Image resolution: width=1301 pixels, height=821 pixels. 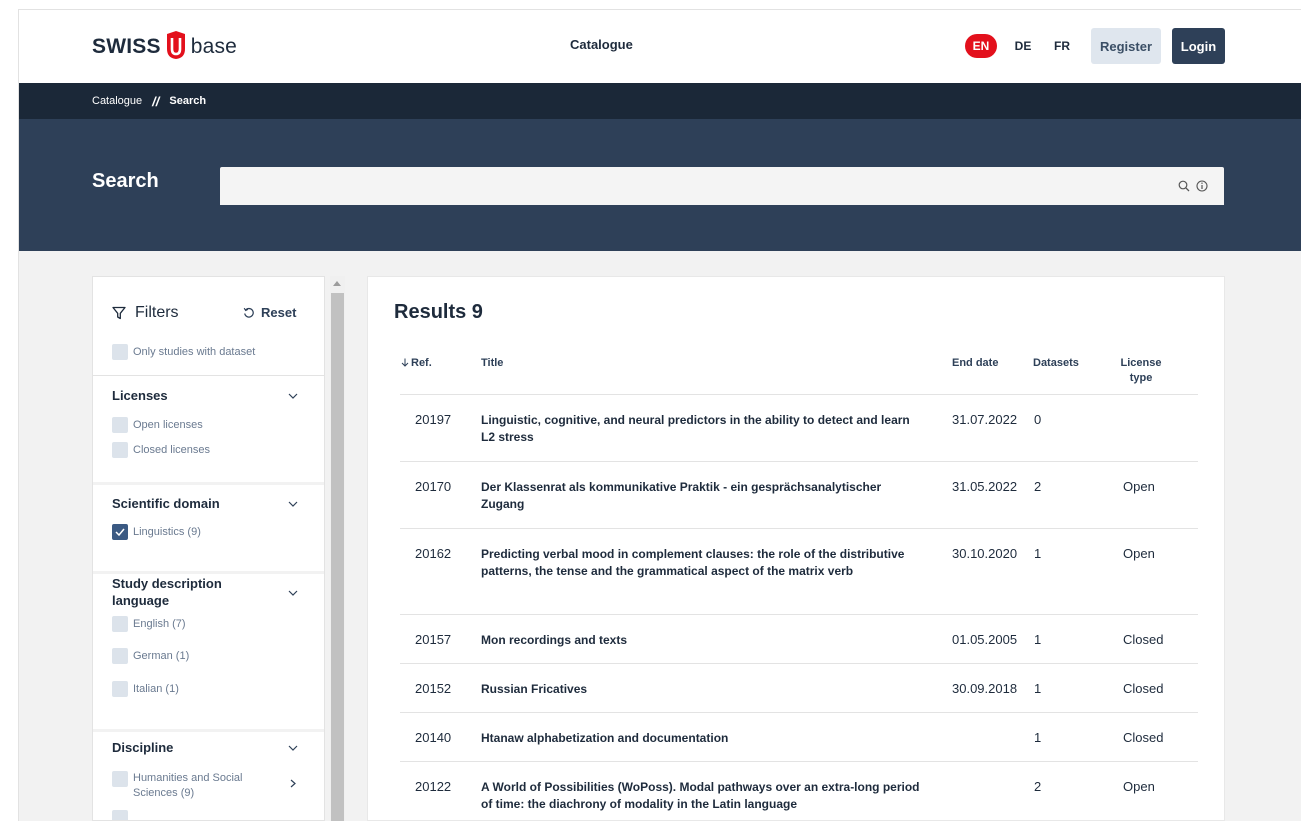 I want to click on row-title: Htanaw alphabetization and documentation, so click(x=703, y=738).